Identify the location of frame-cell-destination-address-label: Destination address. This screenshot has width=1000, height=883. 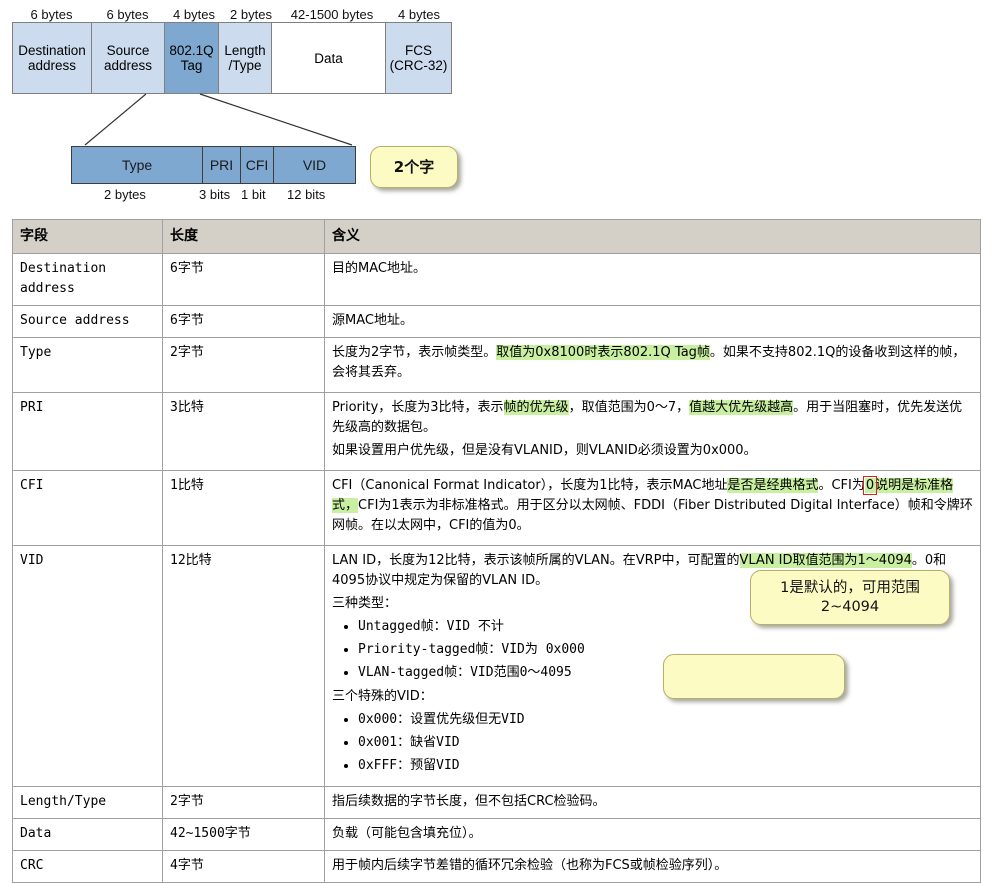
(52, 58).